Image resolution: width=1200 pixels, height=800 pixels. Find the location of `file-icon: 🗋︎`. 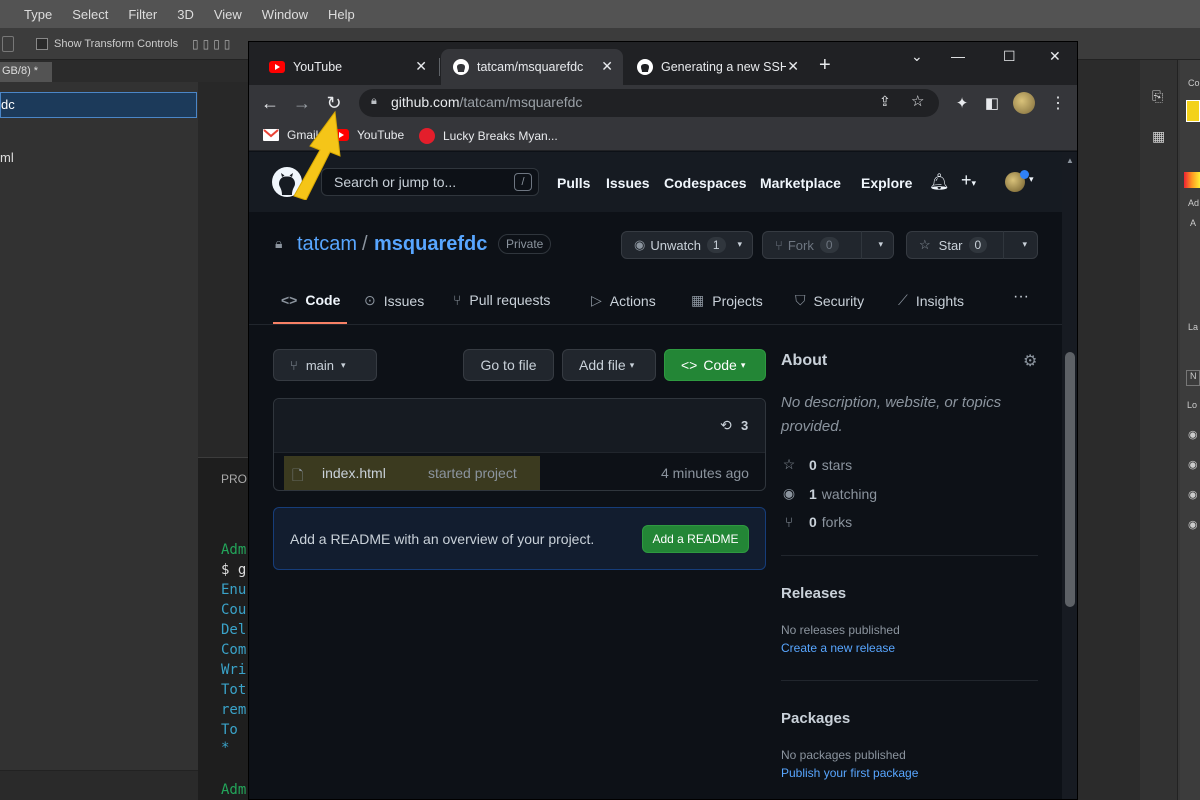

file-icon: 🗋︎ is located at coordinates (298, 475).